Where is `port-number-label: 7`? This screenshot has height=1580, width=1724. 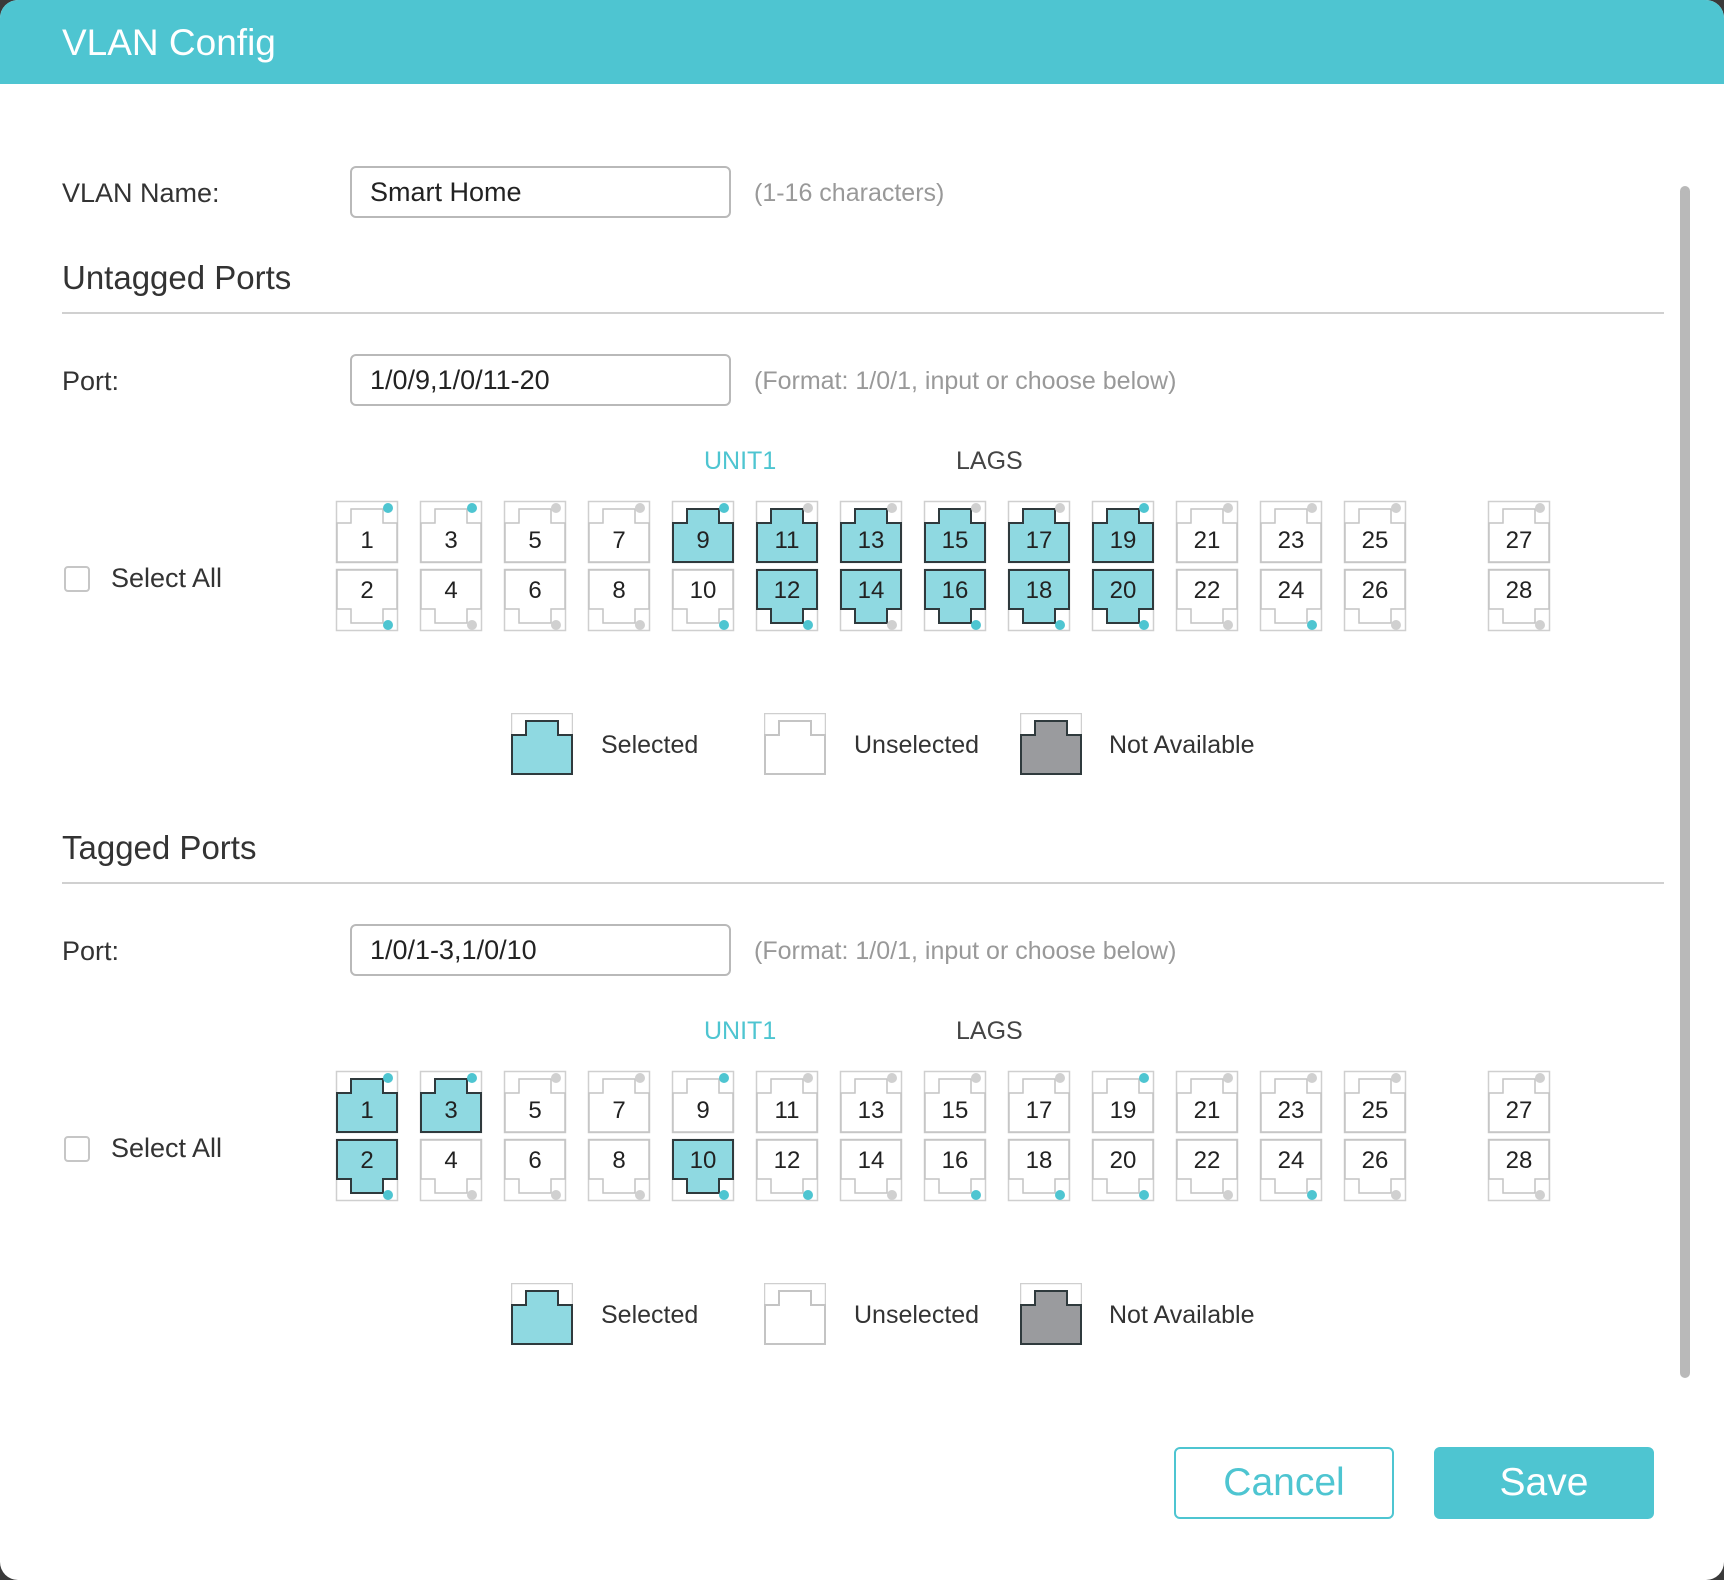 port-number-label: 7 is located at coordinates (619, 540).